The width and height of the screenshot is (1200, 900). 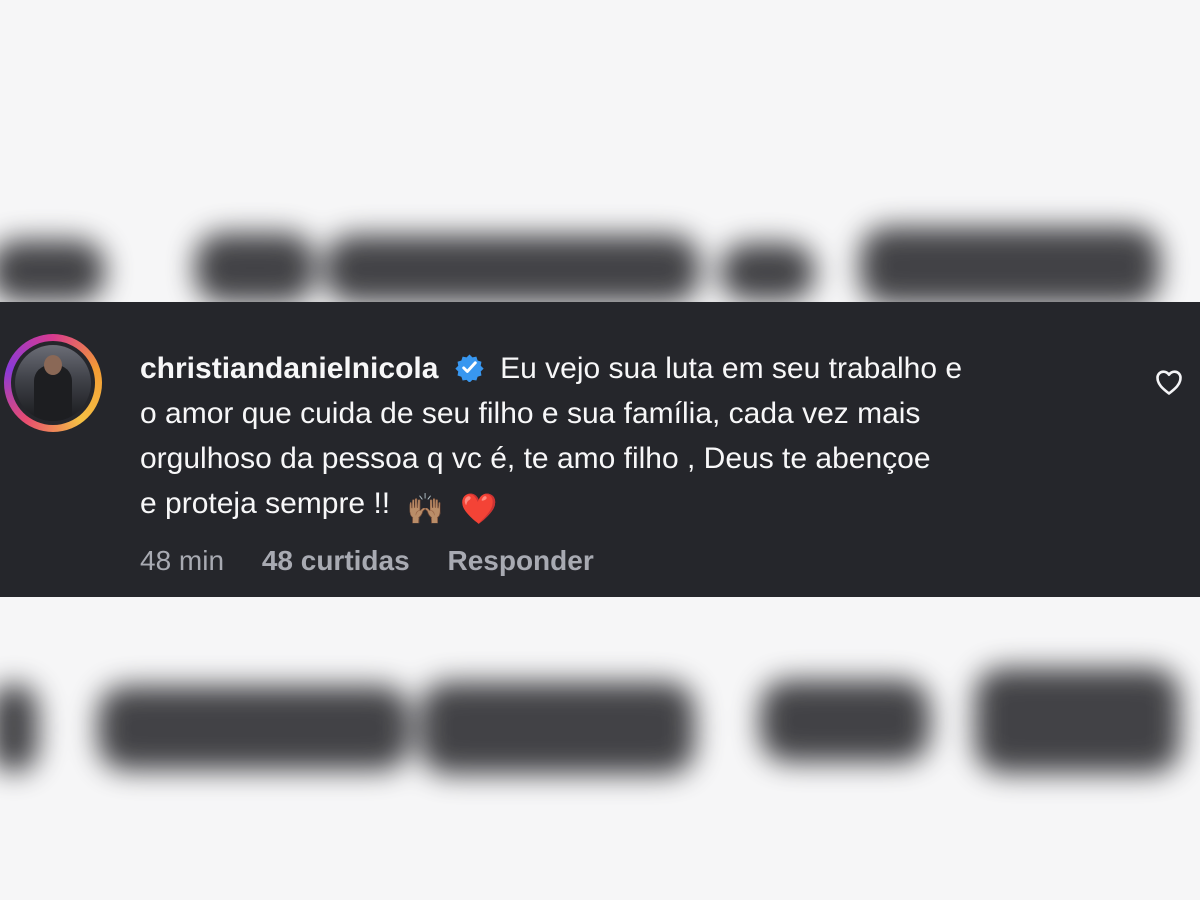 I want to click on avatar-story-ring, so click(x=53, y=383).